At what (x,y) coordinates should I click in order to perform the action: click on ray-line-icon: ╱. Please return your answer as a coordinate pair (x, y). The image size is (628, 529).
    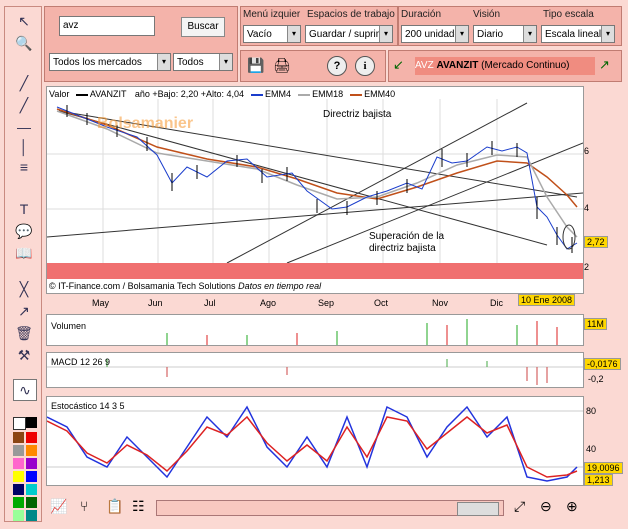
    Looking at the image, I should click on (24, 105).